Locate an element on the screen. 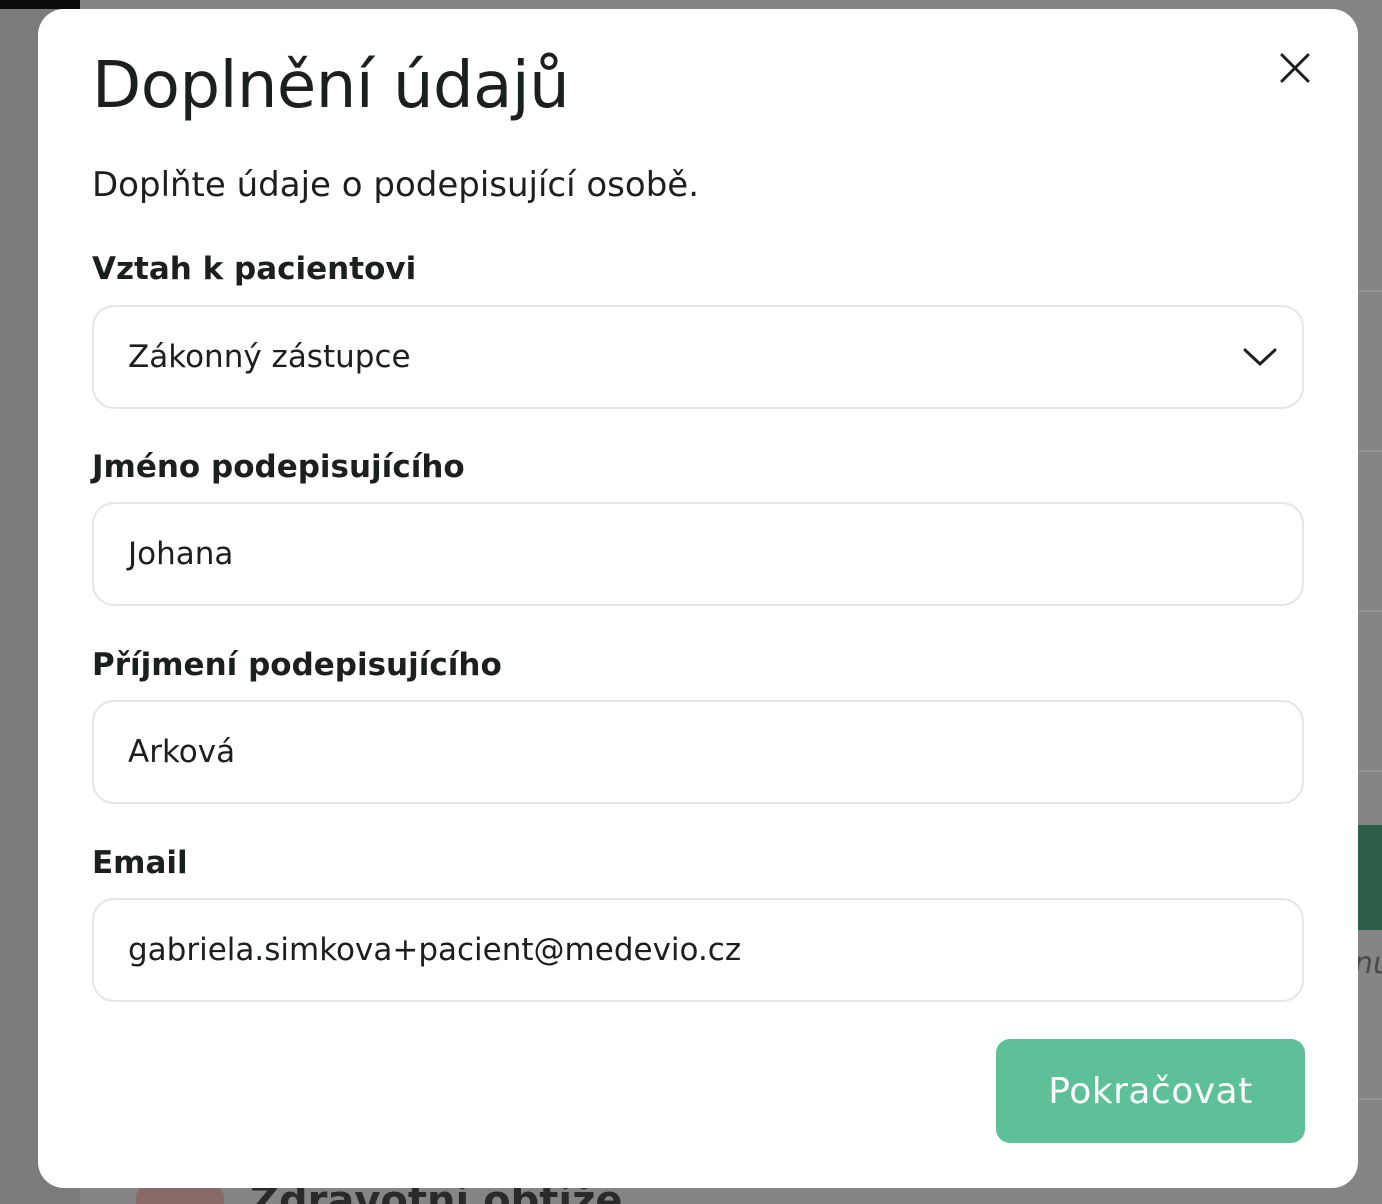 This screenshot has width=1382, height=1204. last-name-label: Příjmení podepisujícího is located at coordinates (297, 665).